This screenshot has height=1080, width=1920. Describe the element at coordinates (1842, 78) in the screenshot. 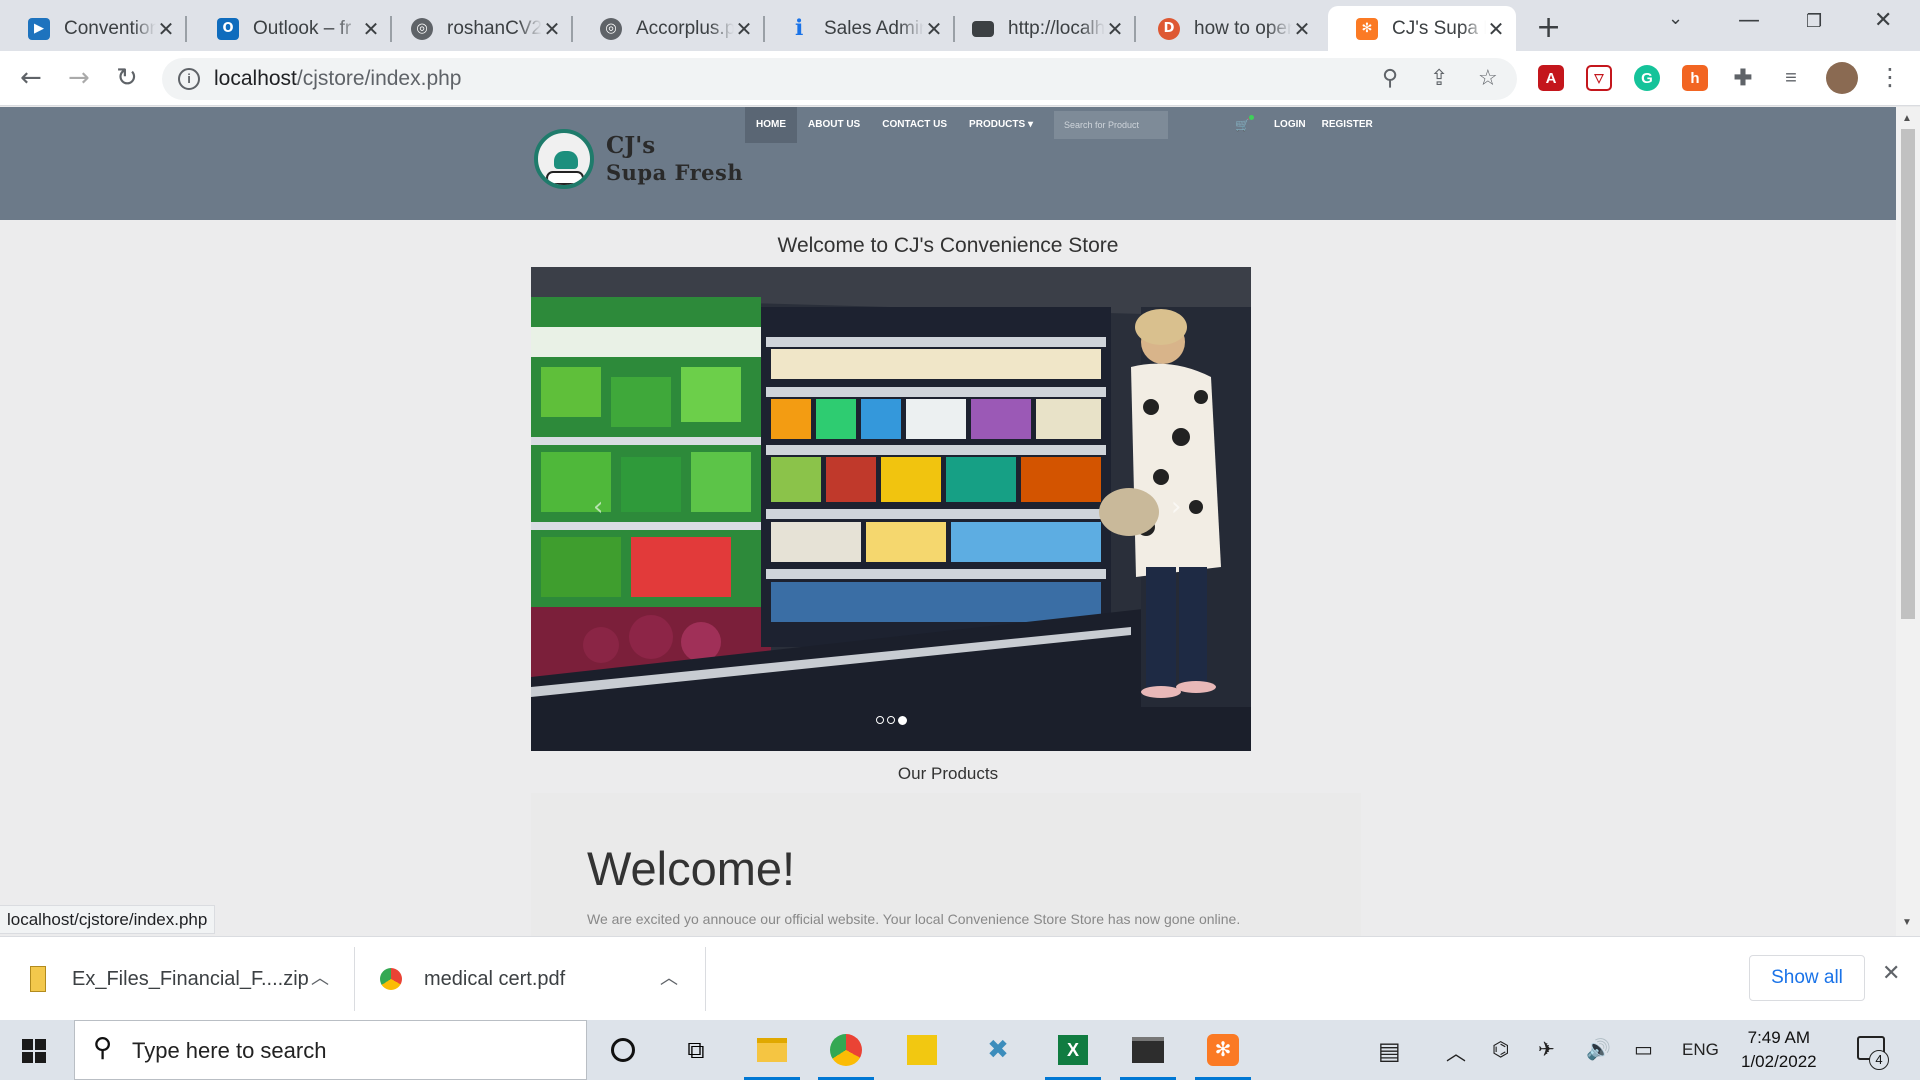

I see `profile-avatar` at that location.